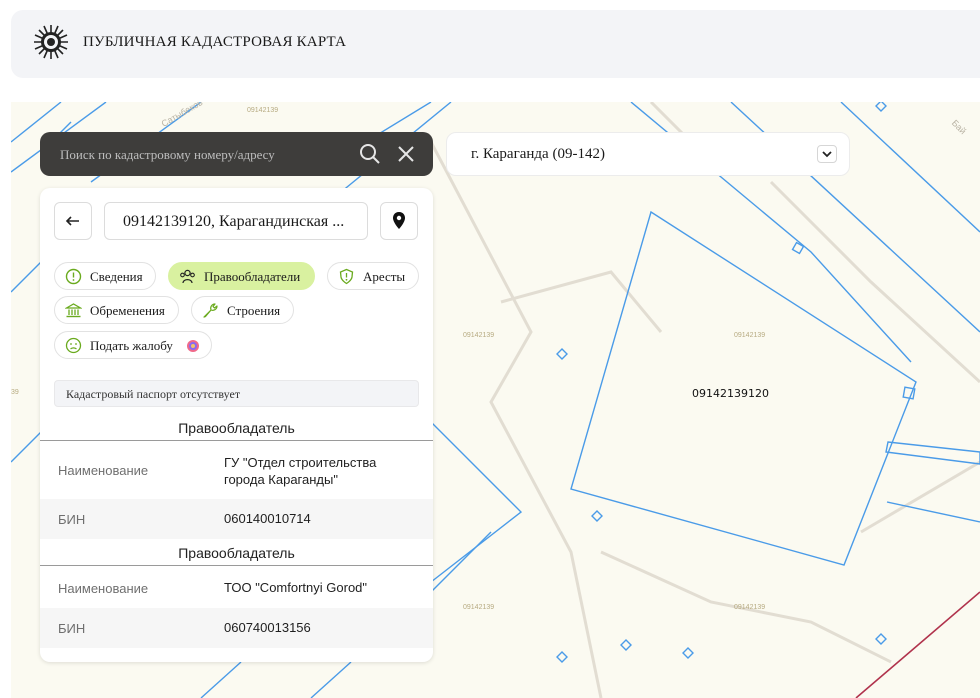 This screenshot has height=698, width=980. I want to click on tab-label: Строения, so click(254, 310).